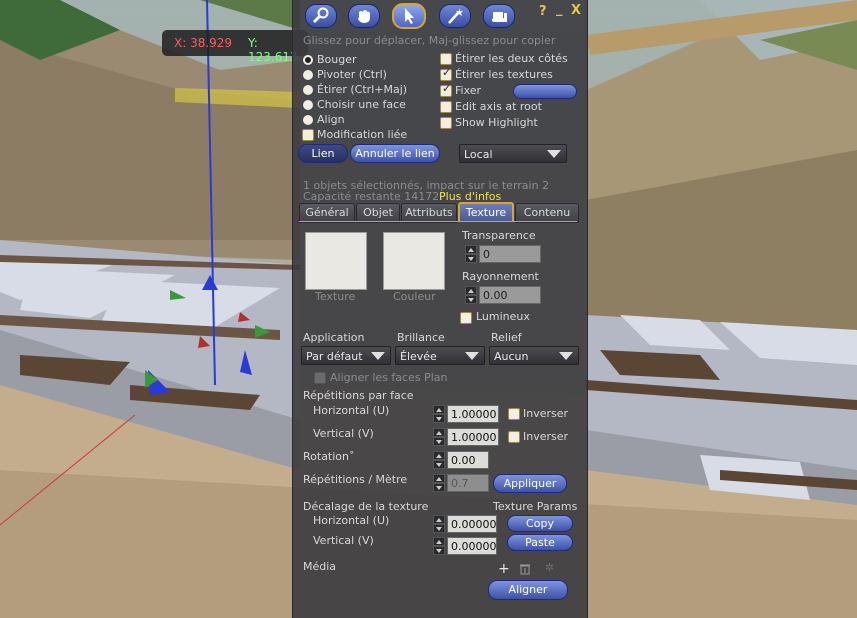 This screenshot has width=857, height=618. What do you see at coordinates (547, 213) in the screenshot?
I see `tab-content: Contenu` at bounding box center [547, 213].